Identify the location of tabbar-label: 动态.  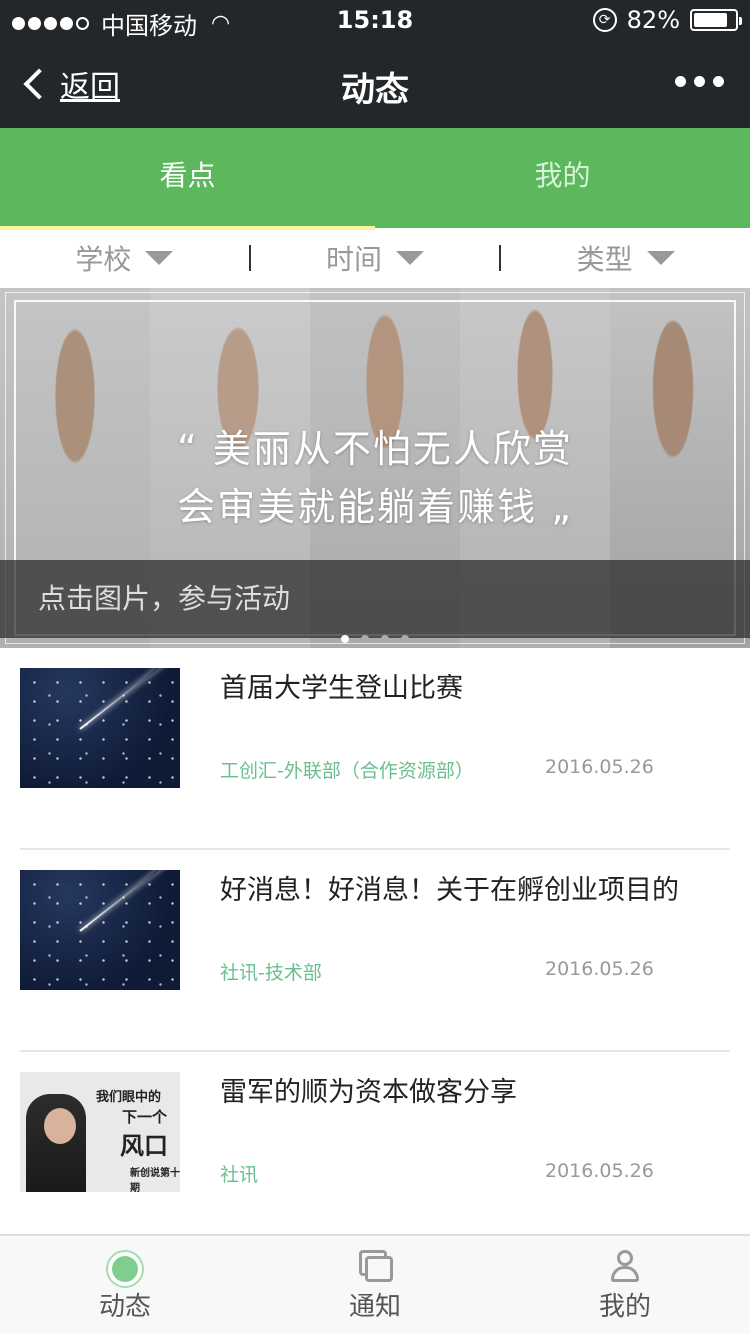
(124, 1307).